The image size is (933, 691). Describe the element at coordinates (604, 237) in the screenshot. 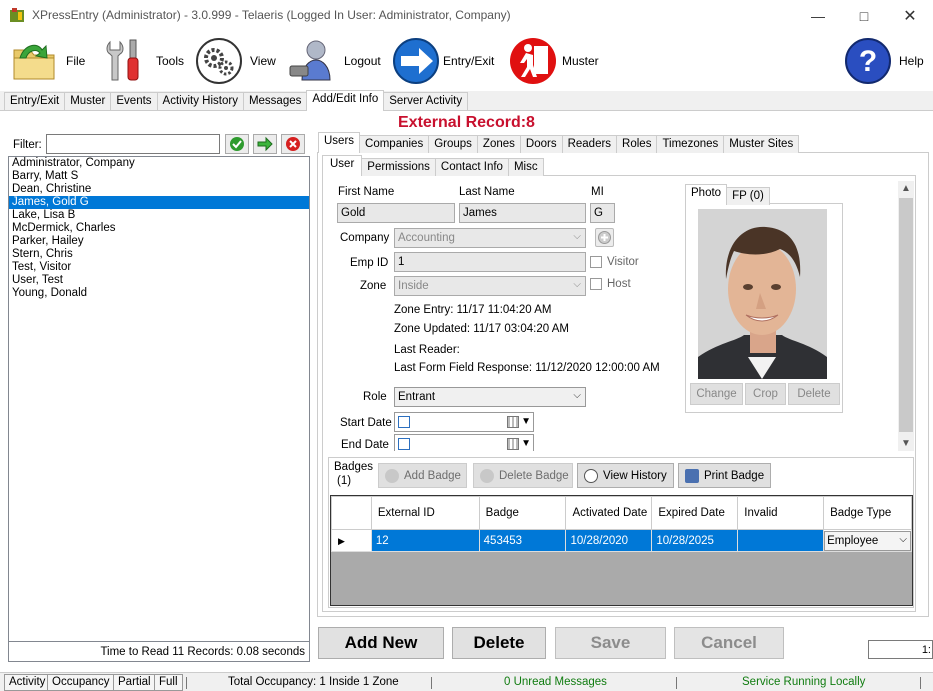

I see `add-company-button` at that location.